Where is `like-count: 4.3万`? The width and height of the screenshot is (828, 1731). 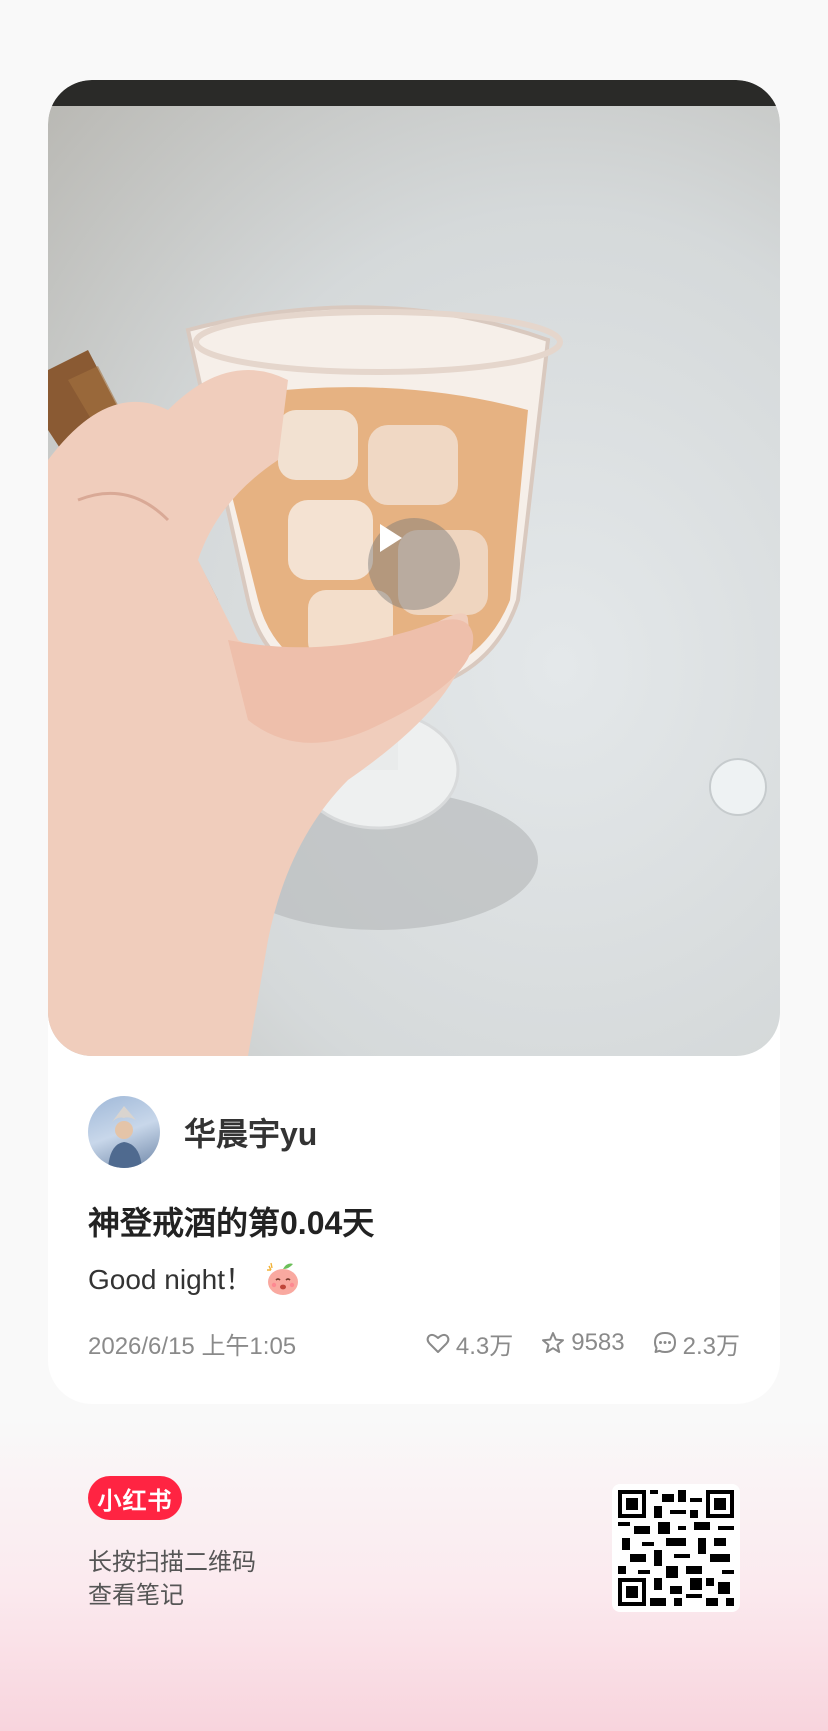 like-count: 4.3万 is located at coordinates (484, 1346).